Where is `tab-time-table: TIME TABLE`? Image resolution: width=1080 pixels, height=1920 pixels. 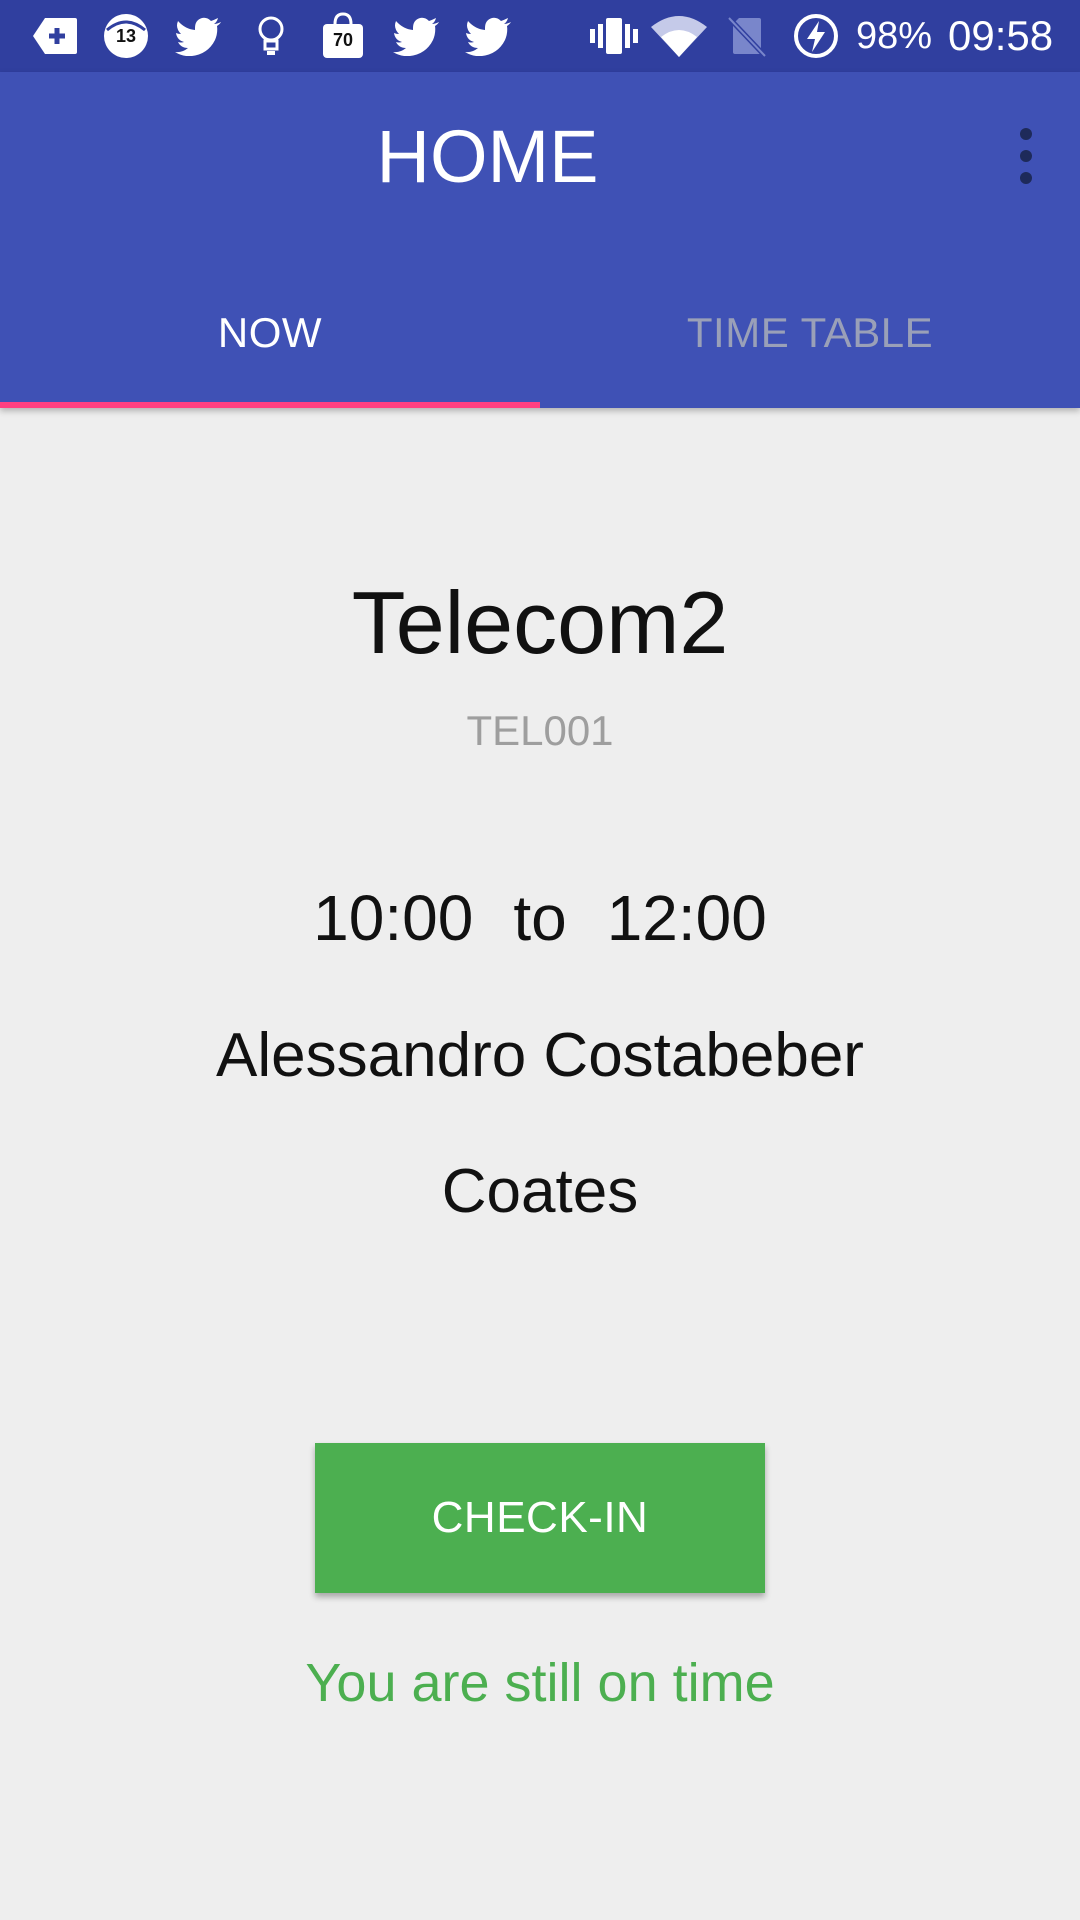
tab-time-table: TIME TABLE is located at coordinates (810, 333).